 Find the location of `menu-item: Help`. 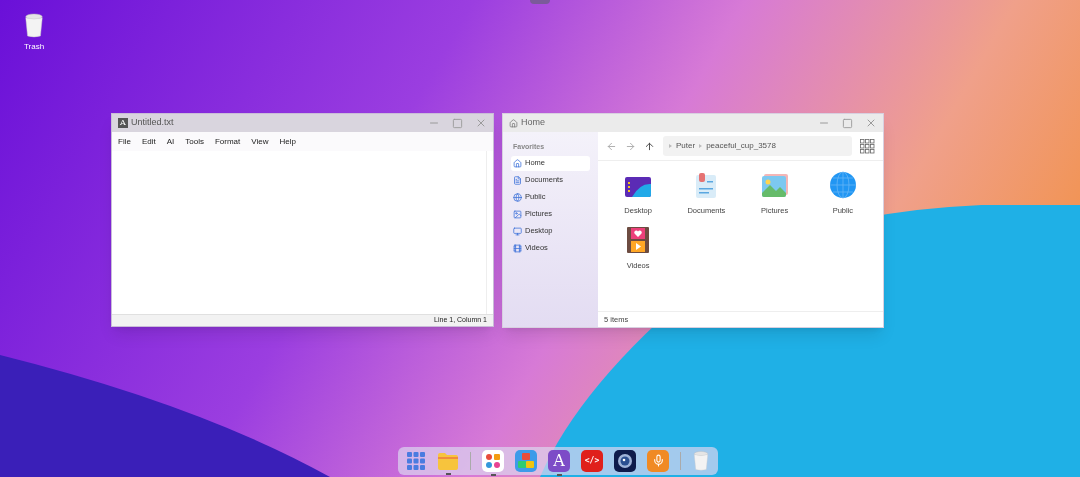

menu-item: Help is located at coordinates (287, 141).